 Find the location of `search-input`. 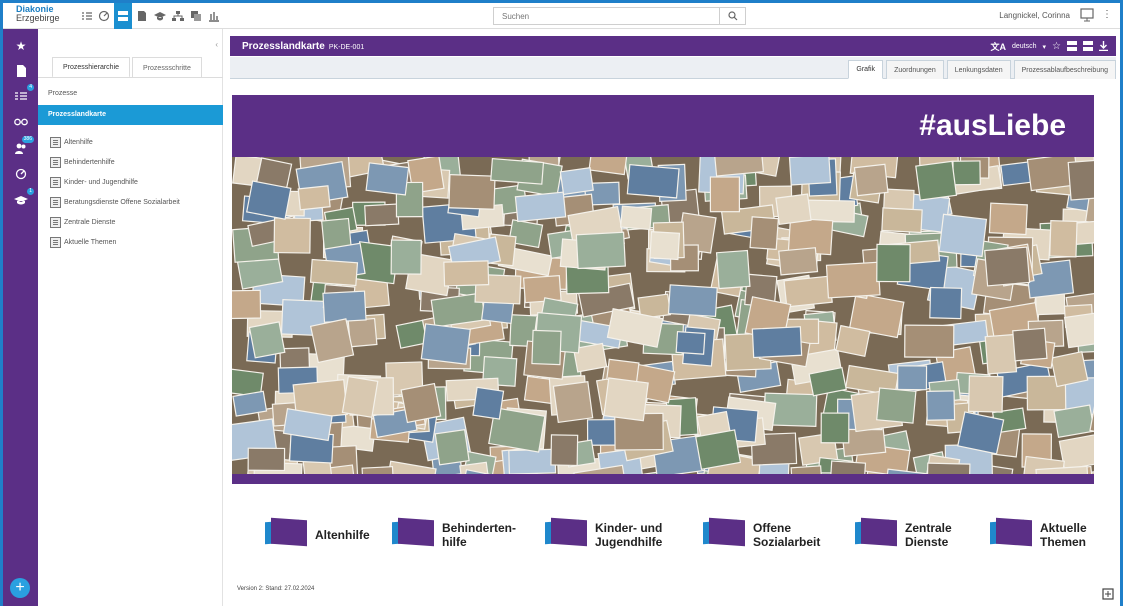

search-input is located at coordinates (604, 16).